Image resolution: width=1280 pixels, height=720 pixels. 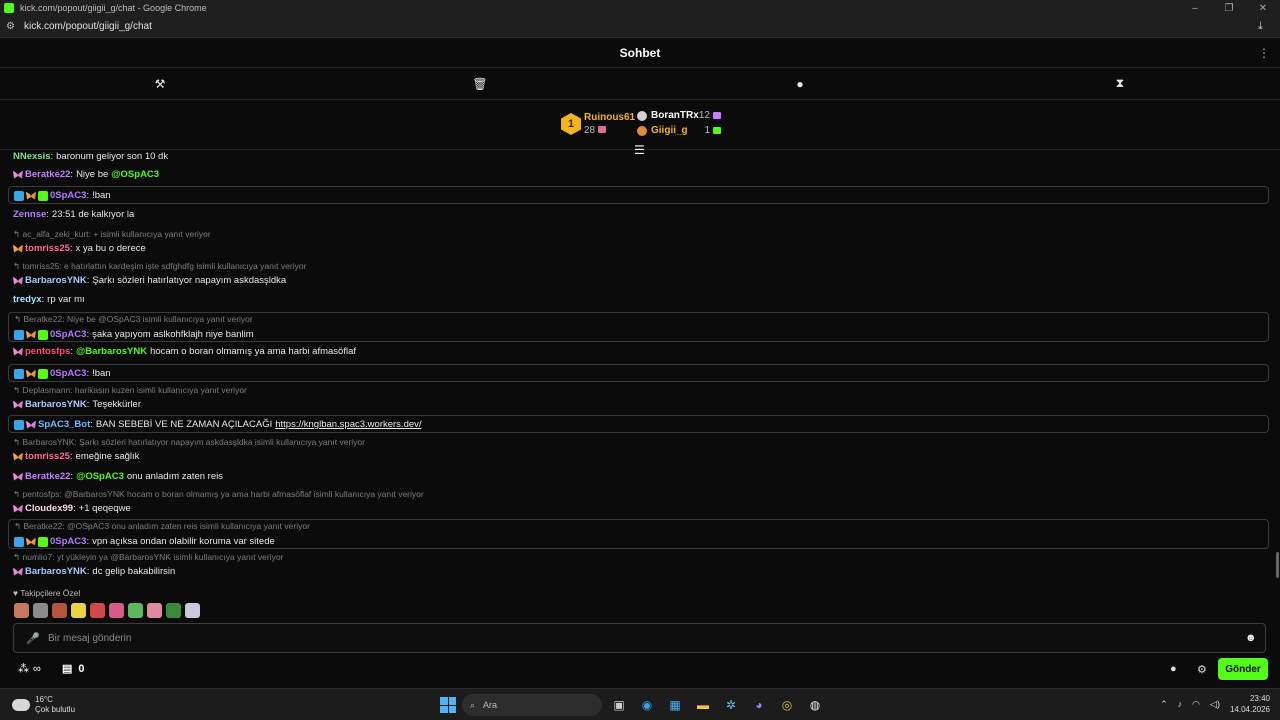 What do you see at coordinates (1229, 8) in the screenshot?
I see `restore-icon: ❐` at bounding box center [1229, 8].